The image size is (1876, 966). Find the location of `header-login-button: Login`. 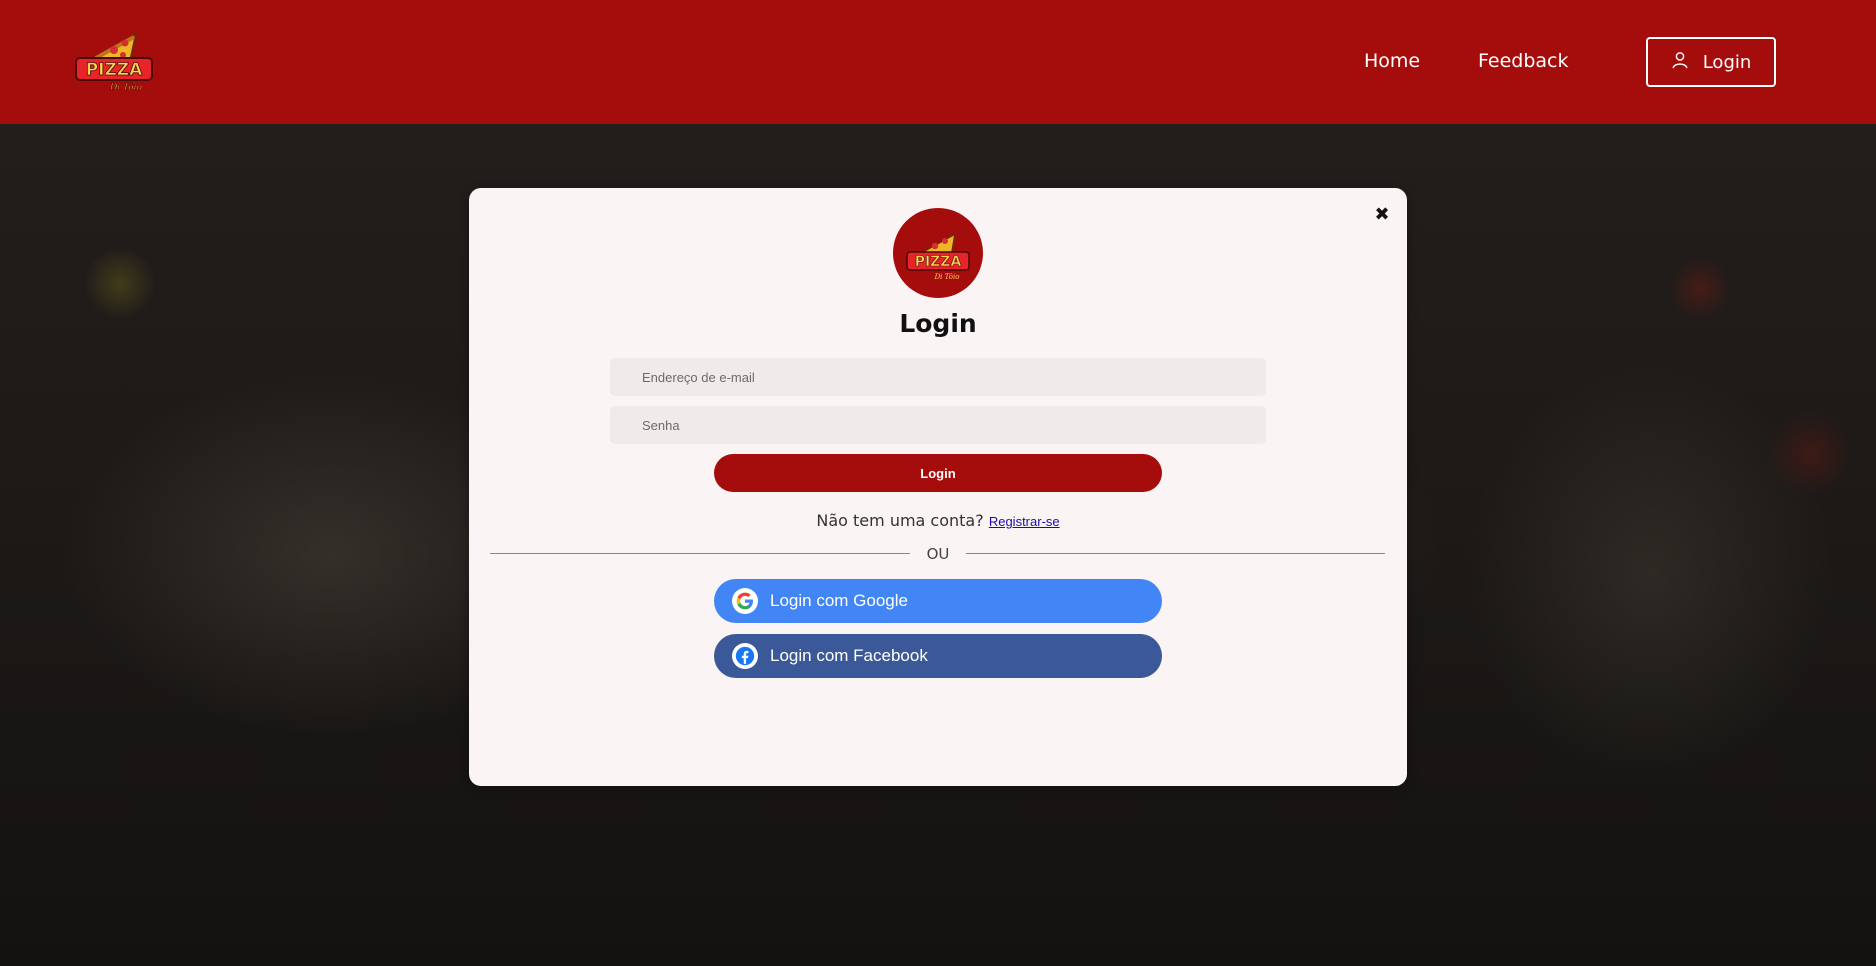

header-login-button: Login is located at coordinates (1711, 62).